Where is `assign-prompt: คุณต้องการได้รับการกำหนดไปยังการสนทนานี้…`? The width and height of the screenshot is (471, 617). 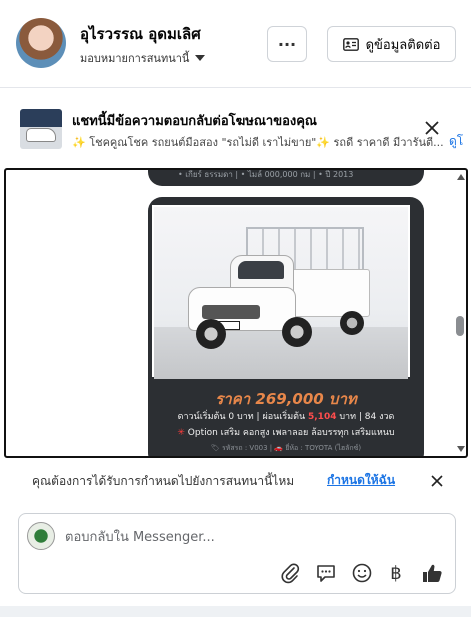 assign-prompt: คุณต้องการได้รับการกำหนดไปยังการสนทนานี้… is located at coordinates (235, 480).